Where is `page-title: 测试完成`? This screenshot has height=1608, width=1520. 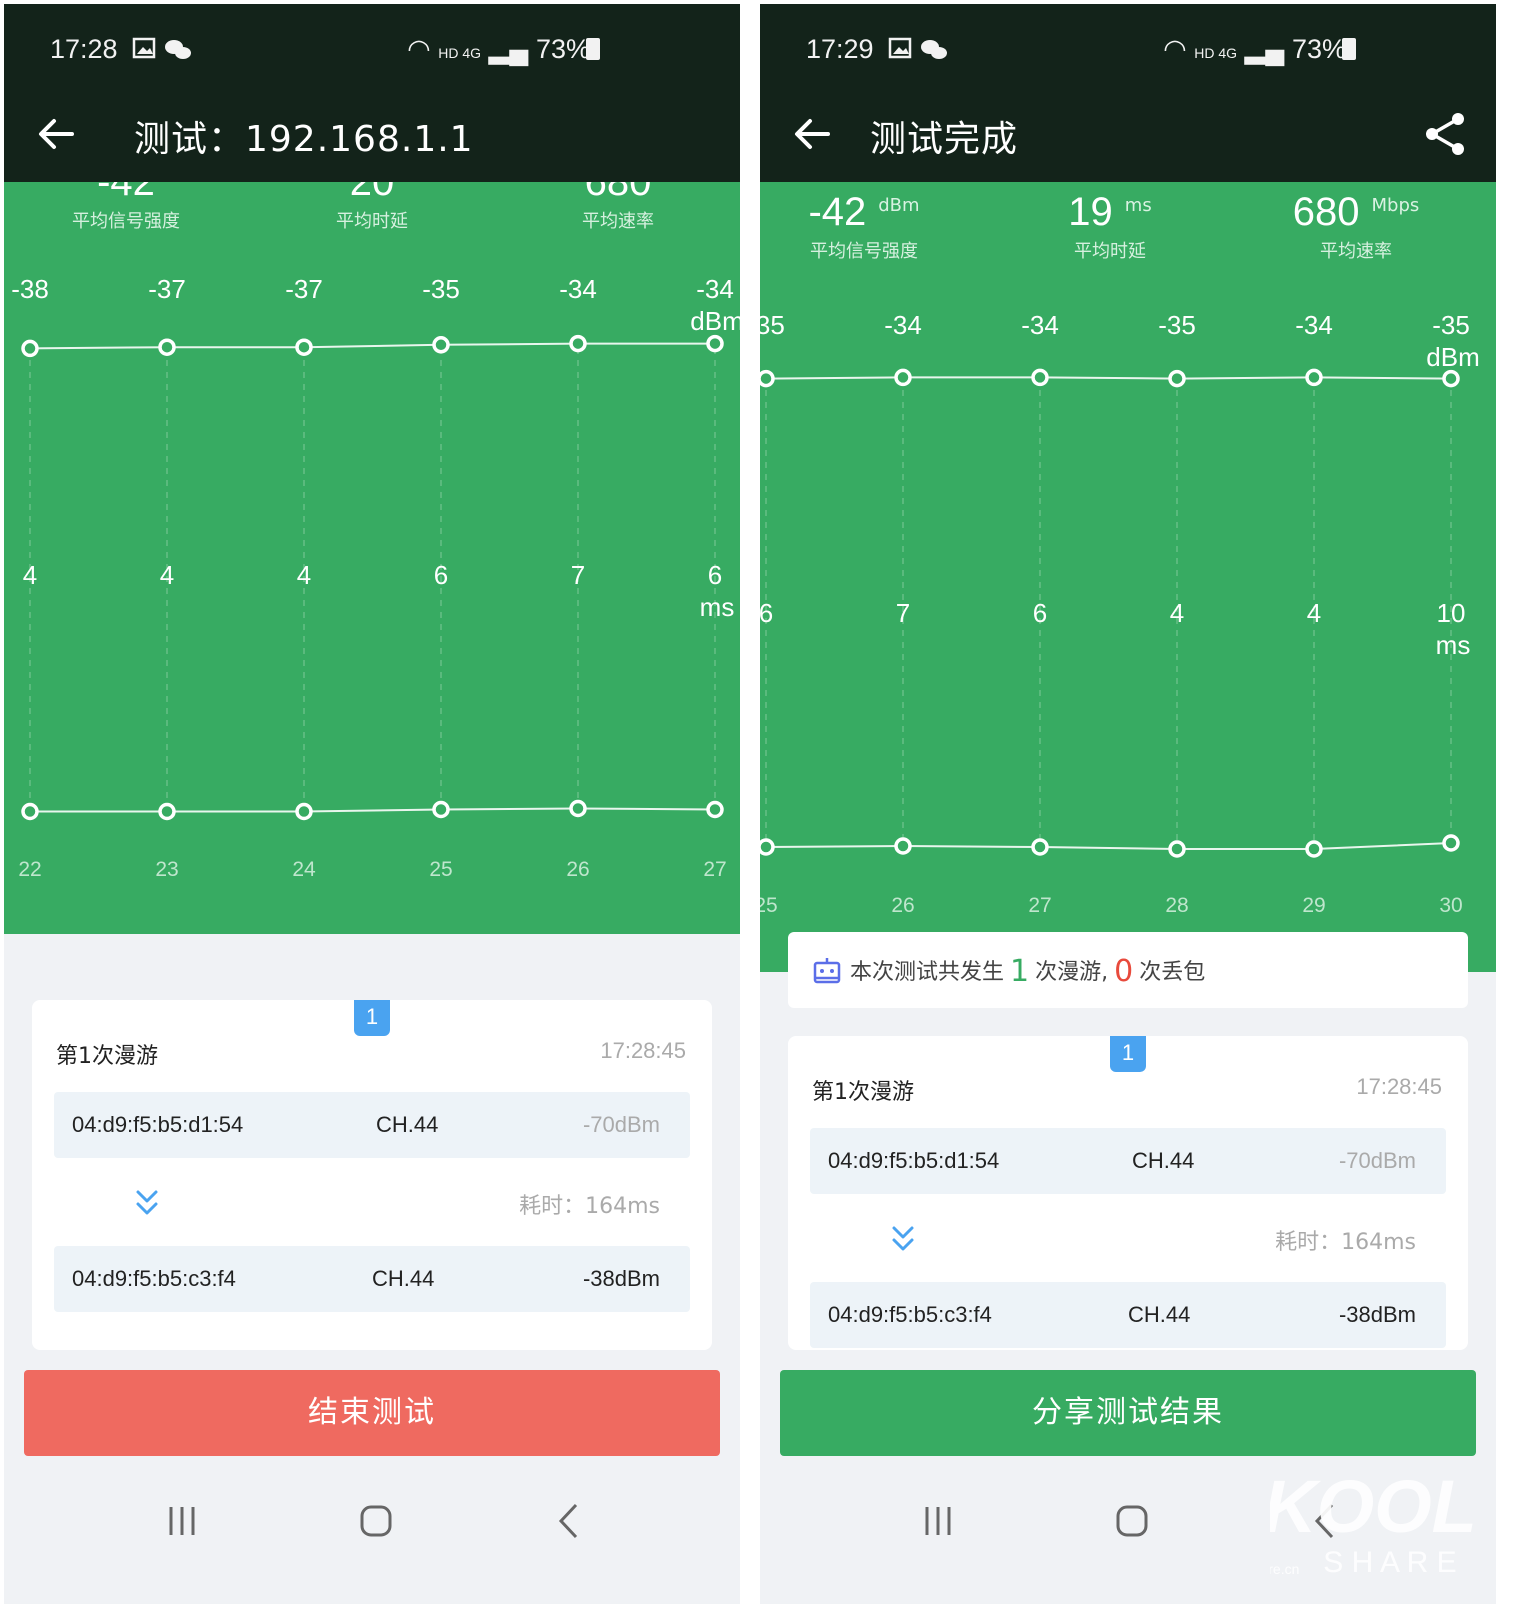 page-title: 测试完成 is located at coordinates (944, 139).